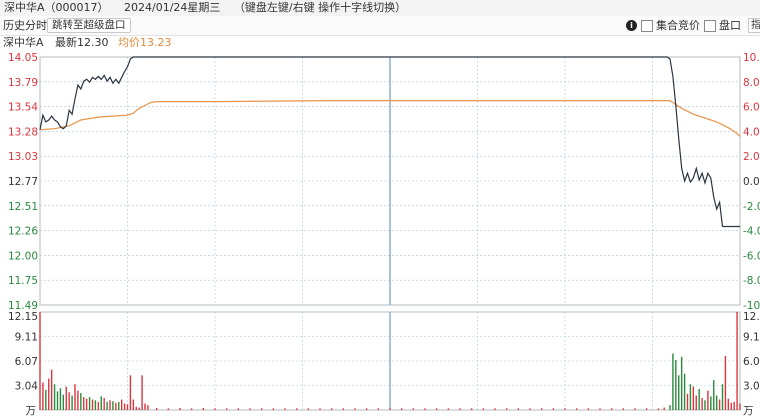 Image resolution: width=760 pixels, height=417 pixels. I want to click on edge-button: 指, so click(754, 25).